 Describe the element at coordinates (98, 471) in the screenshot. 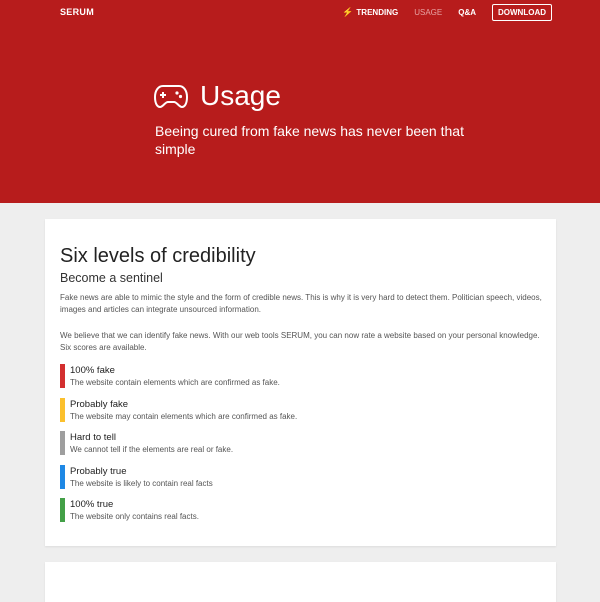

I see `level-title: Probably true` at that location.